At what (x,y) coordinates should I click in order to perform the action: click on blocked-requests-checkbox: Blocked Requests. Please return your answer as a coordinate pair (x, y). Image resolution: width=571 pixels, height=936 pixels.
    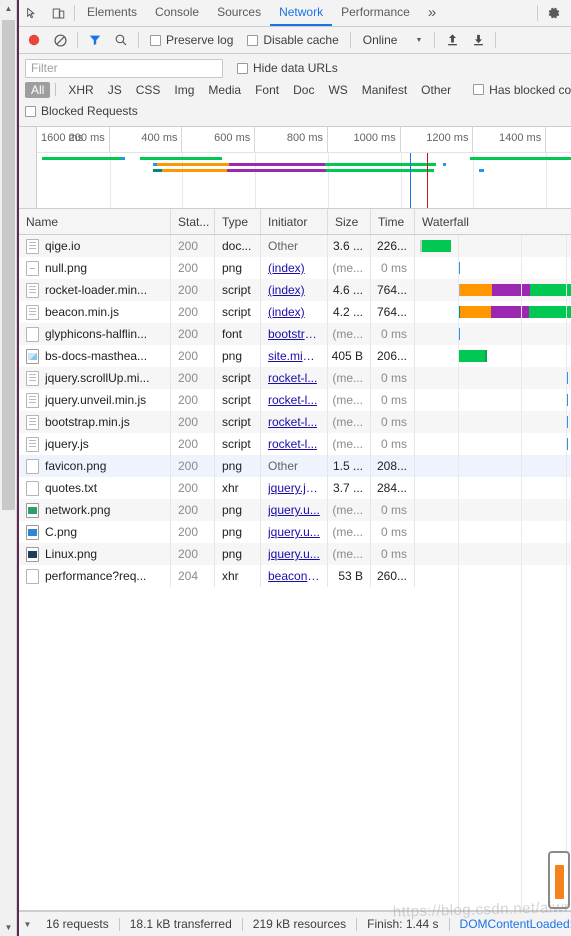
    Looking at the image, I should click on (81, 111).